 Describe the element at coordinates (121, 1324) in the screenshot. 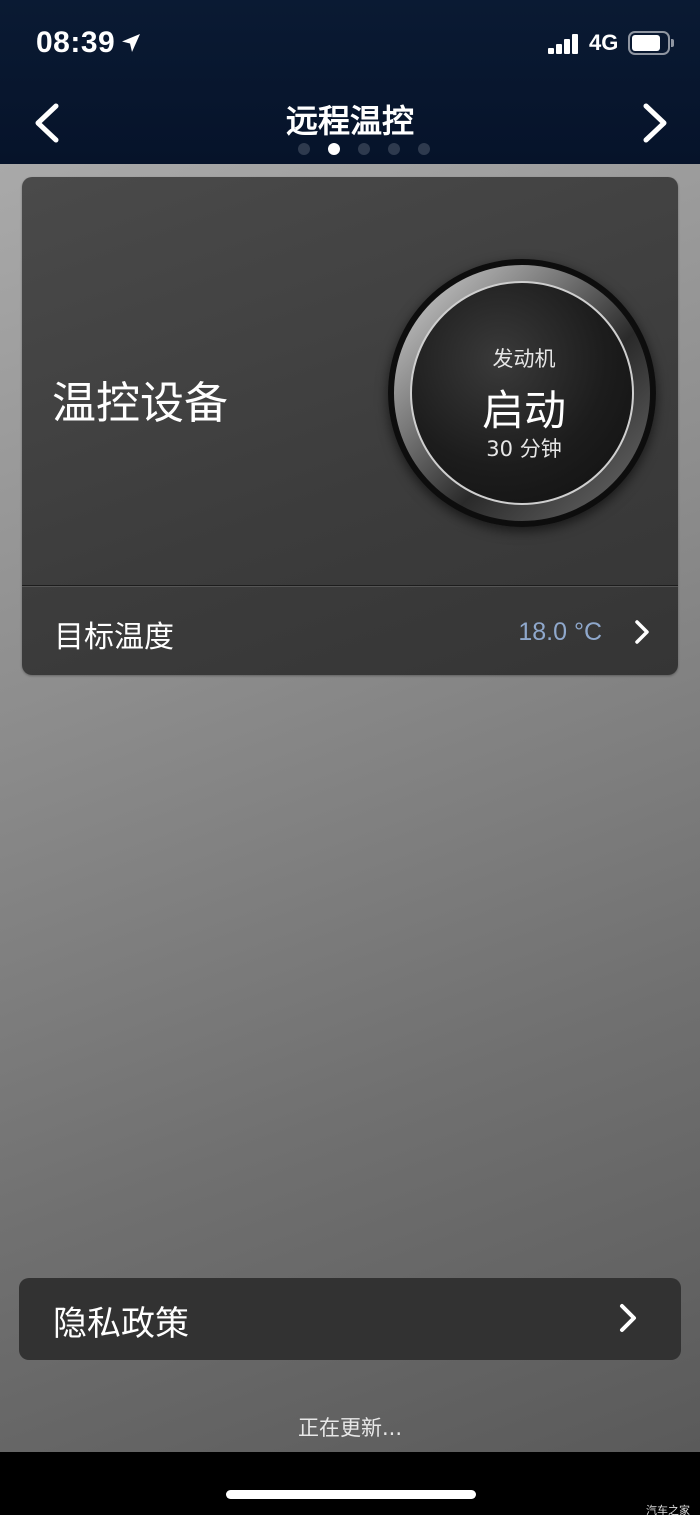

I see `privacy-policy-label: 隐私政策` at that location.